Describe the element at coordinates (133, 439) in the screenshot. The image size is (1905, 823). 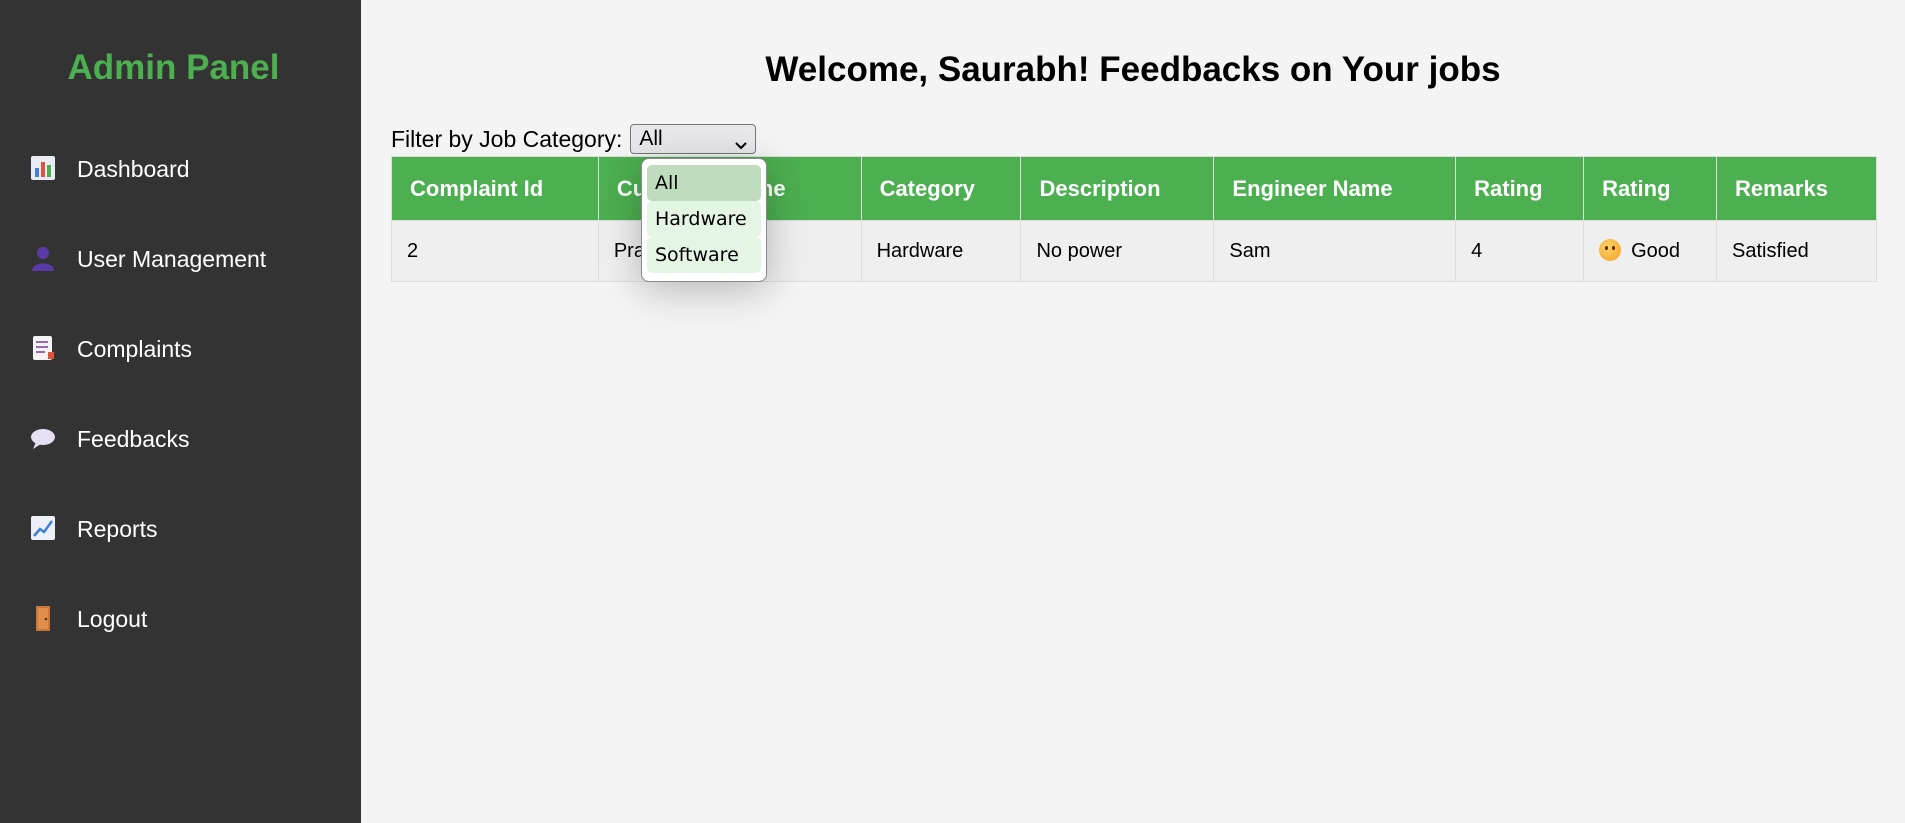
I see `sidebar-item-label: Feedbacks` at that location.